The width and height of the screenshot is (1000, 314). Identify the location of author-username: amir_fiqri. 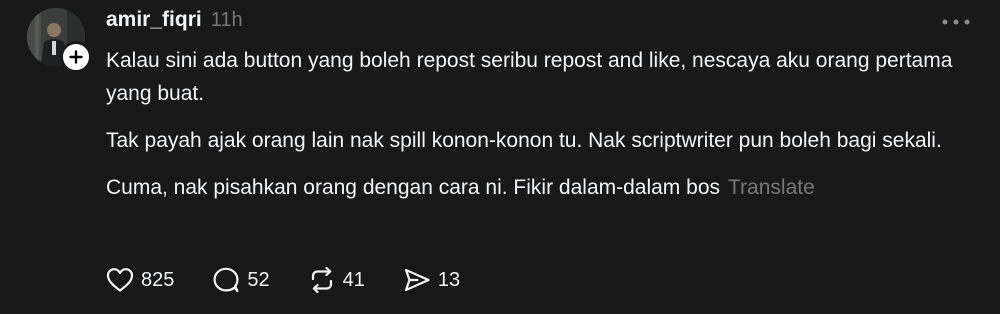
(154, 20).